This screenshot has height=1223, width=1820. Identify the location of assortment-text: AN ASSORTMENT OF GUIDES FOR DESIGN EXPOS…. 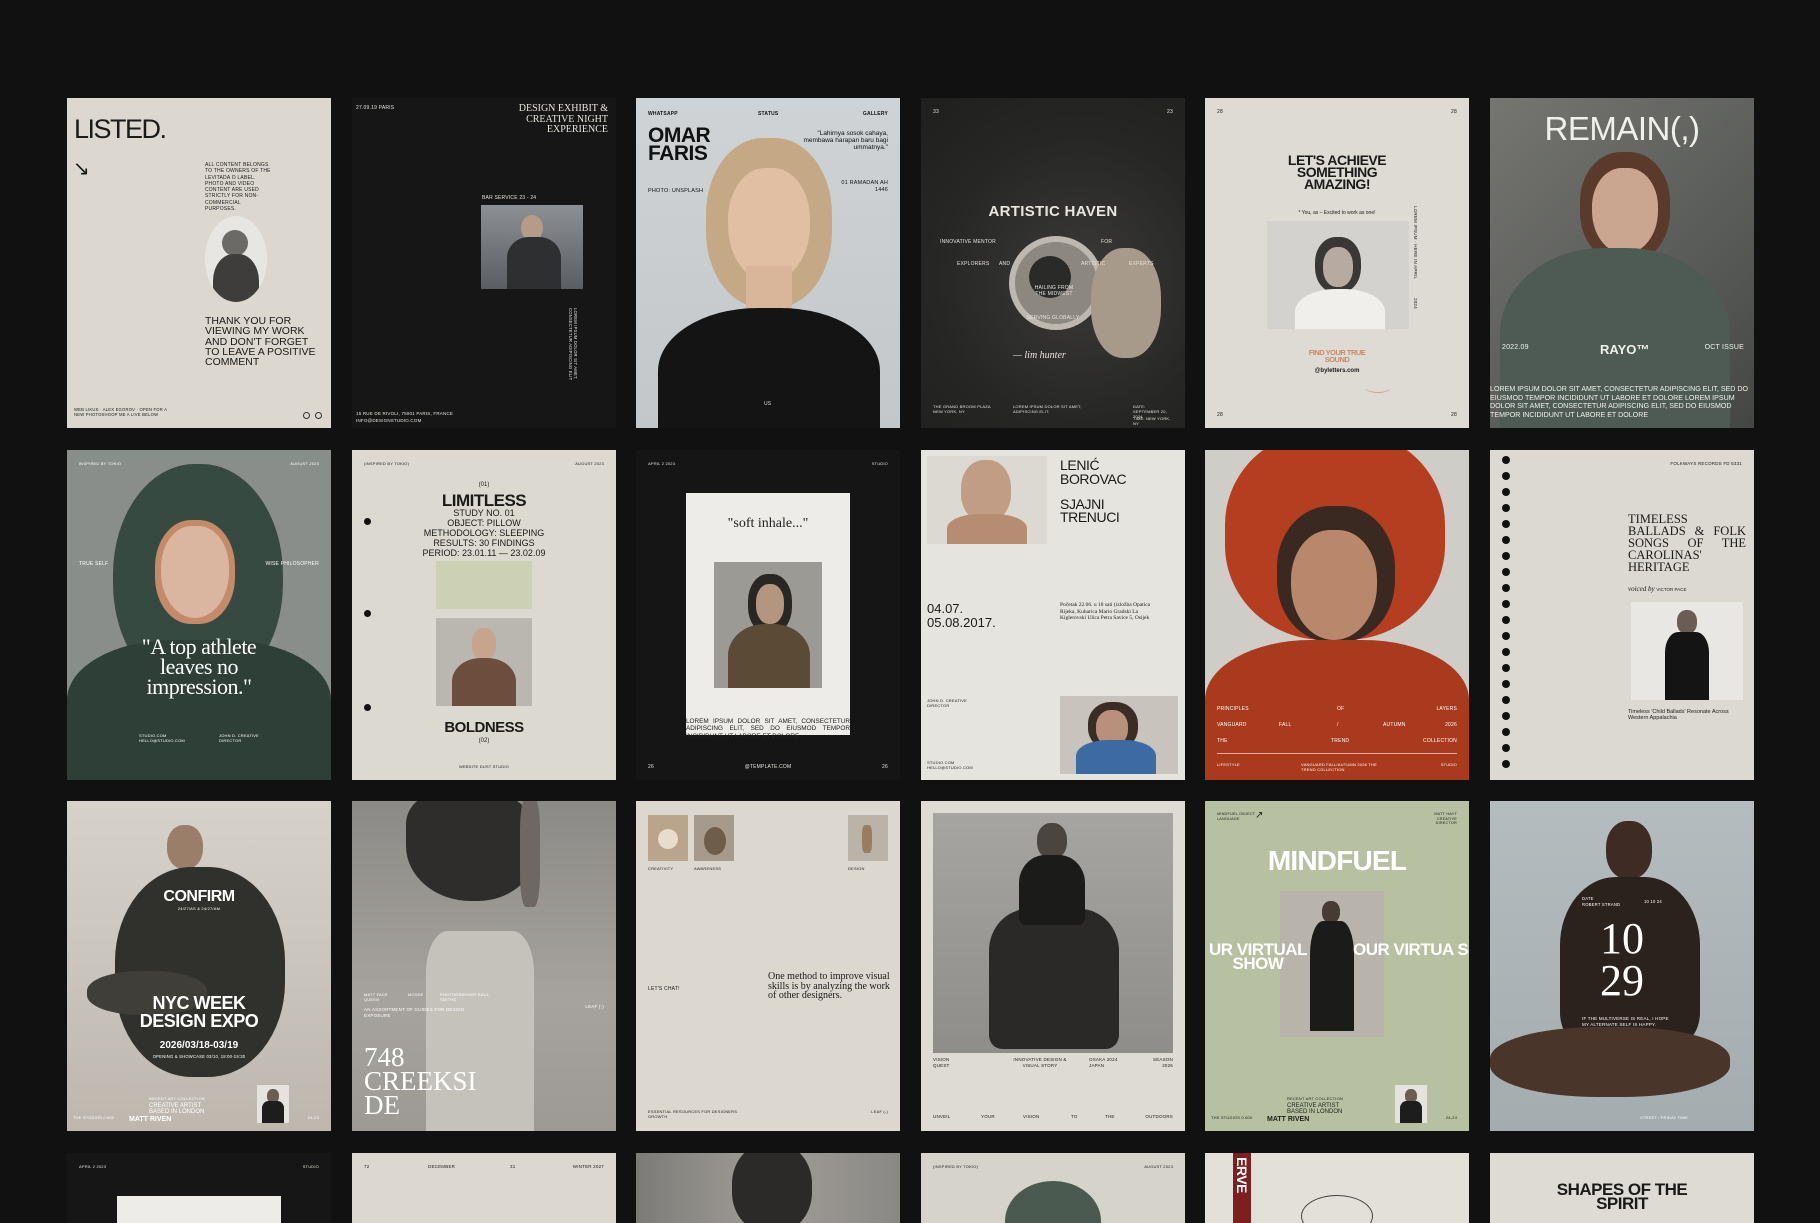
(414, 1012).